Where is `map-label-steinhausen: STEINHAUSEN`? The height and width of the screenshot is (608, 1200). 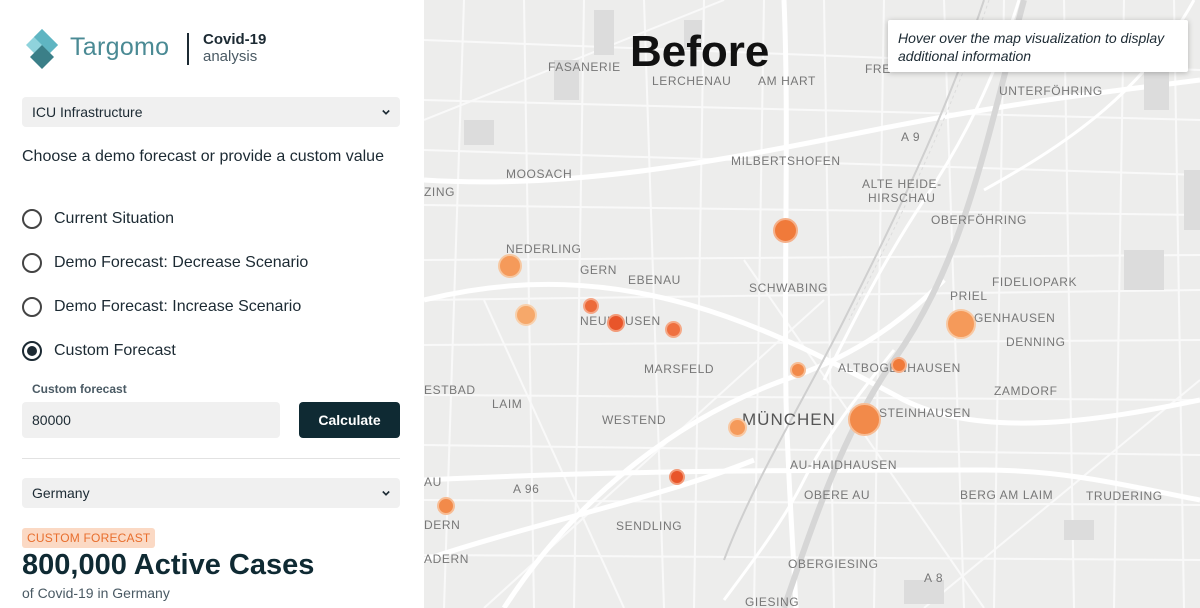
map-label-steinhausen: STEINHAUSEN is located at coordinates (925, 413).